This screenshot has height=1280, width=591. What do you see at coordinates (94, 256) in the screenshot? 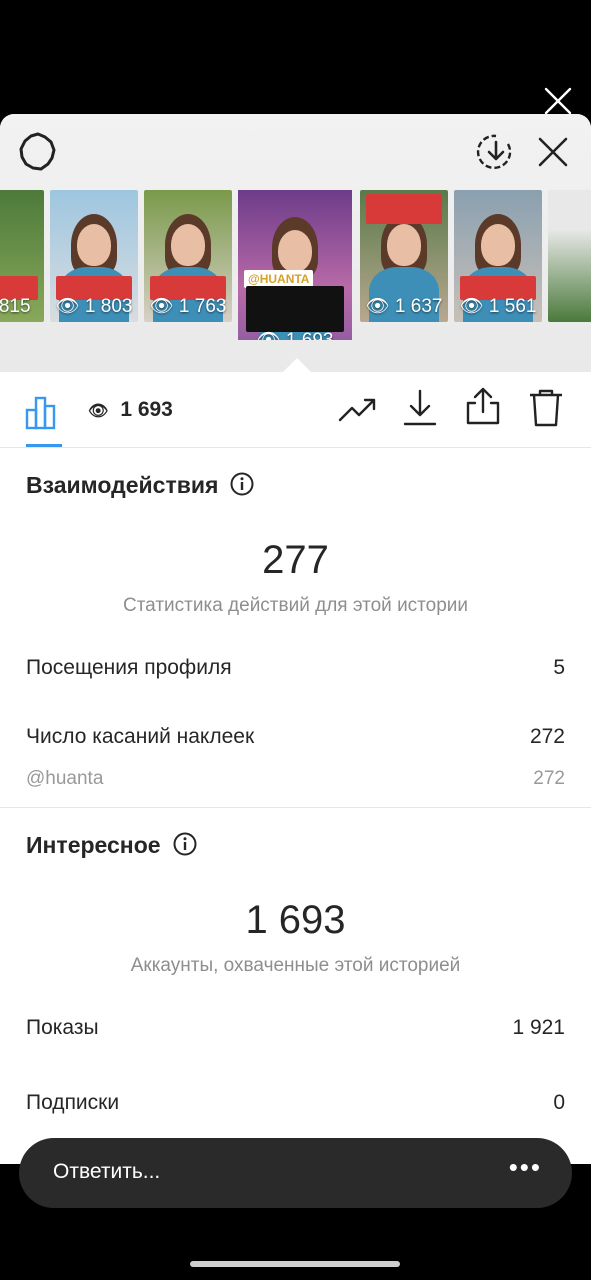
I see `story-thumbnail: 👁 1 803` at bounding box center [94, 256].